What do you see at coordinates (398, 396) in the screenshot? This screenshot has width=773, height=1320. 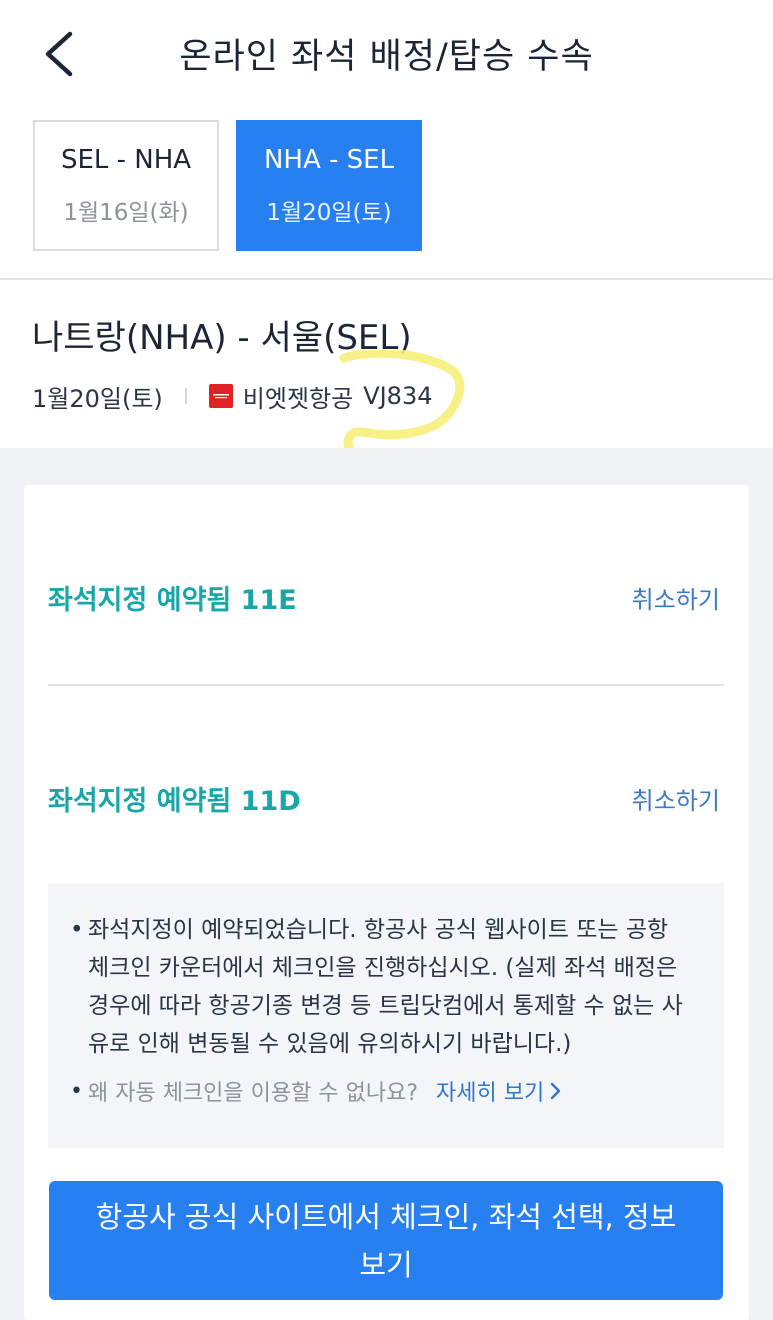 I see `flight-number: VJ834` at bounding box center [398, 396].